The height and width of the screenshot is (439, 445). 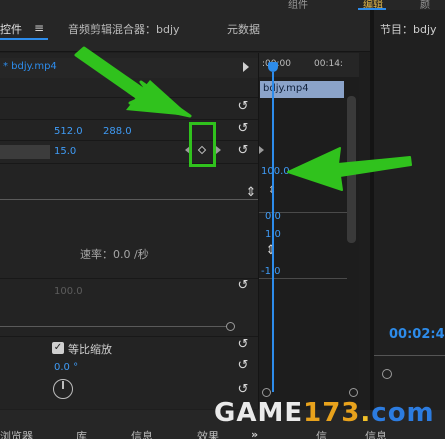 What do you see at coordinates (259, 413) in the screenshot?
I see `watermark-game-text: GAME` at bounding box center [259, 413].